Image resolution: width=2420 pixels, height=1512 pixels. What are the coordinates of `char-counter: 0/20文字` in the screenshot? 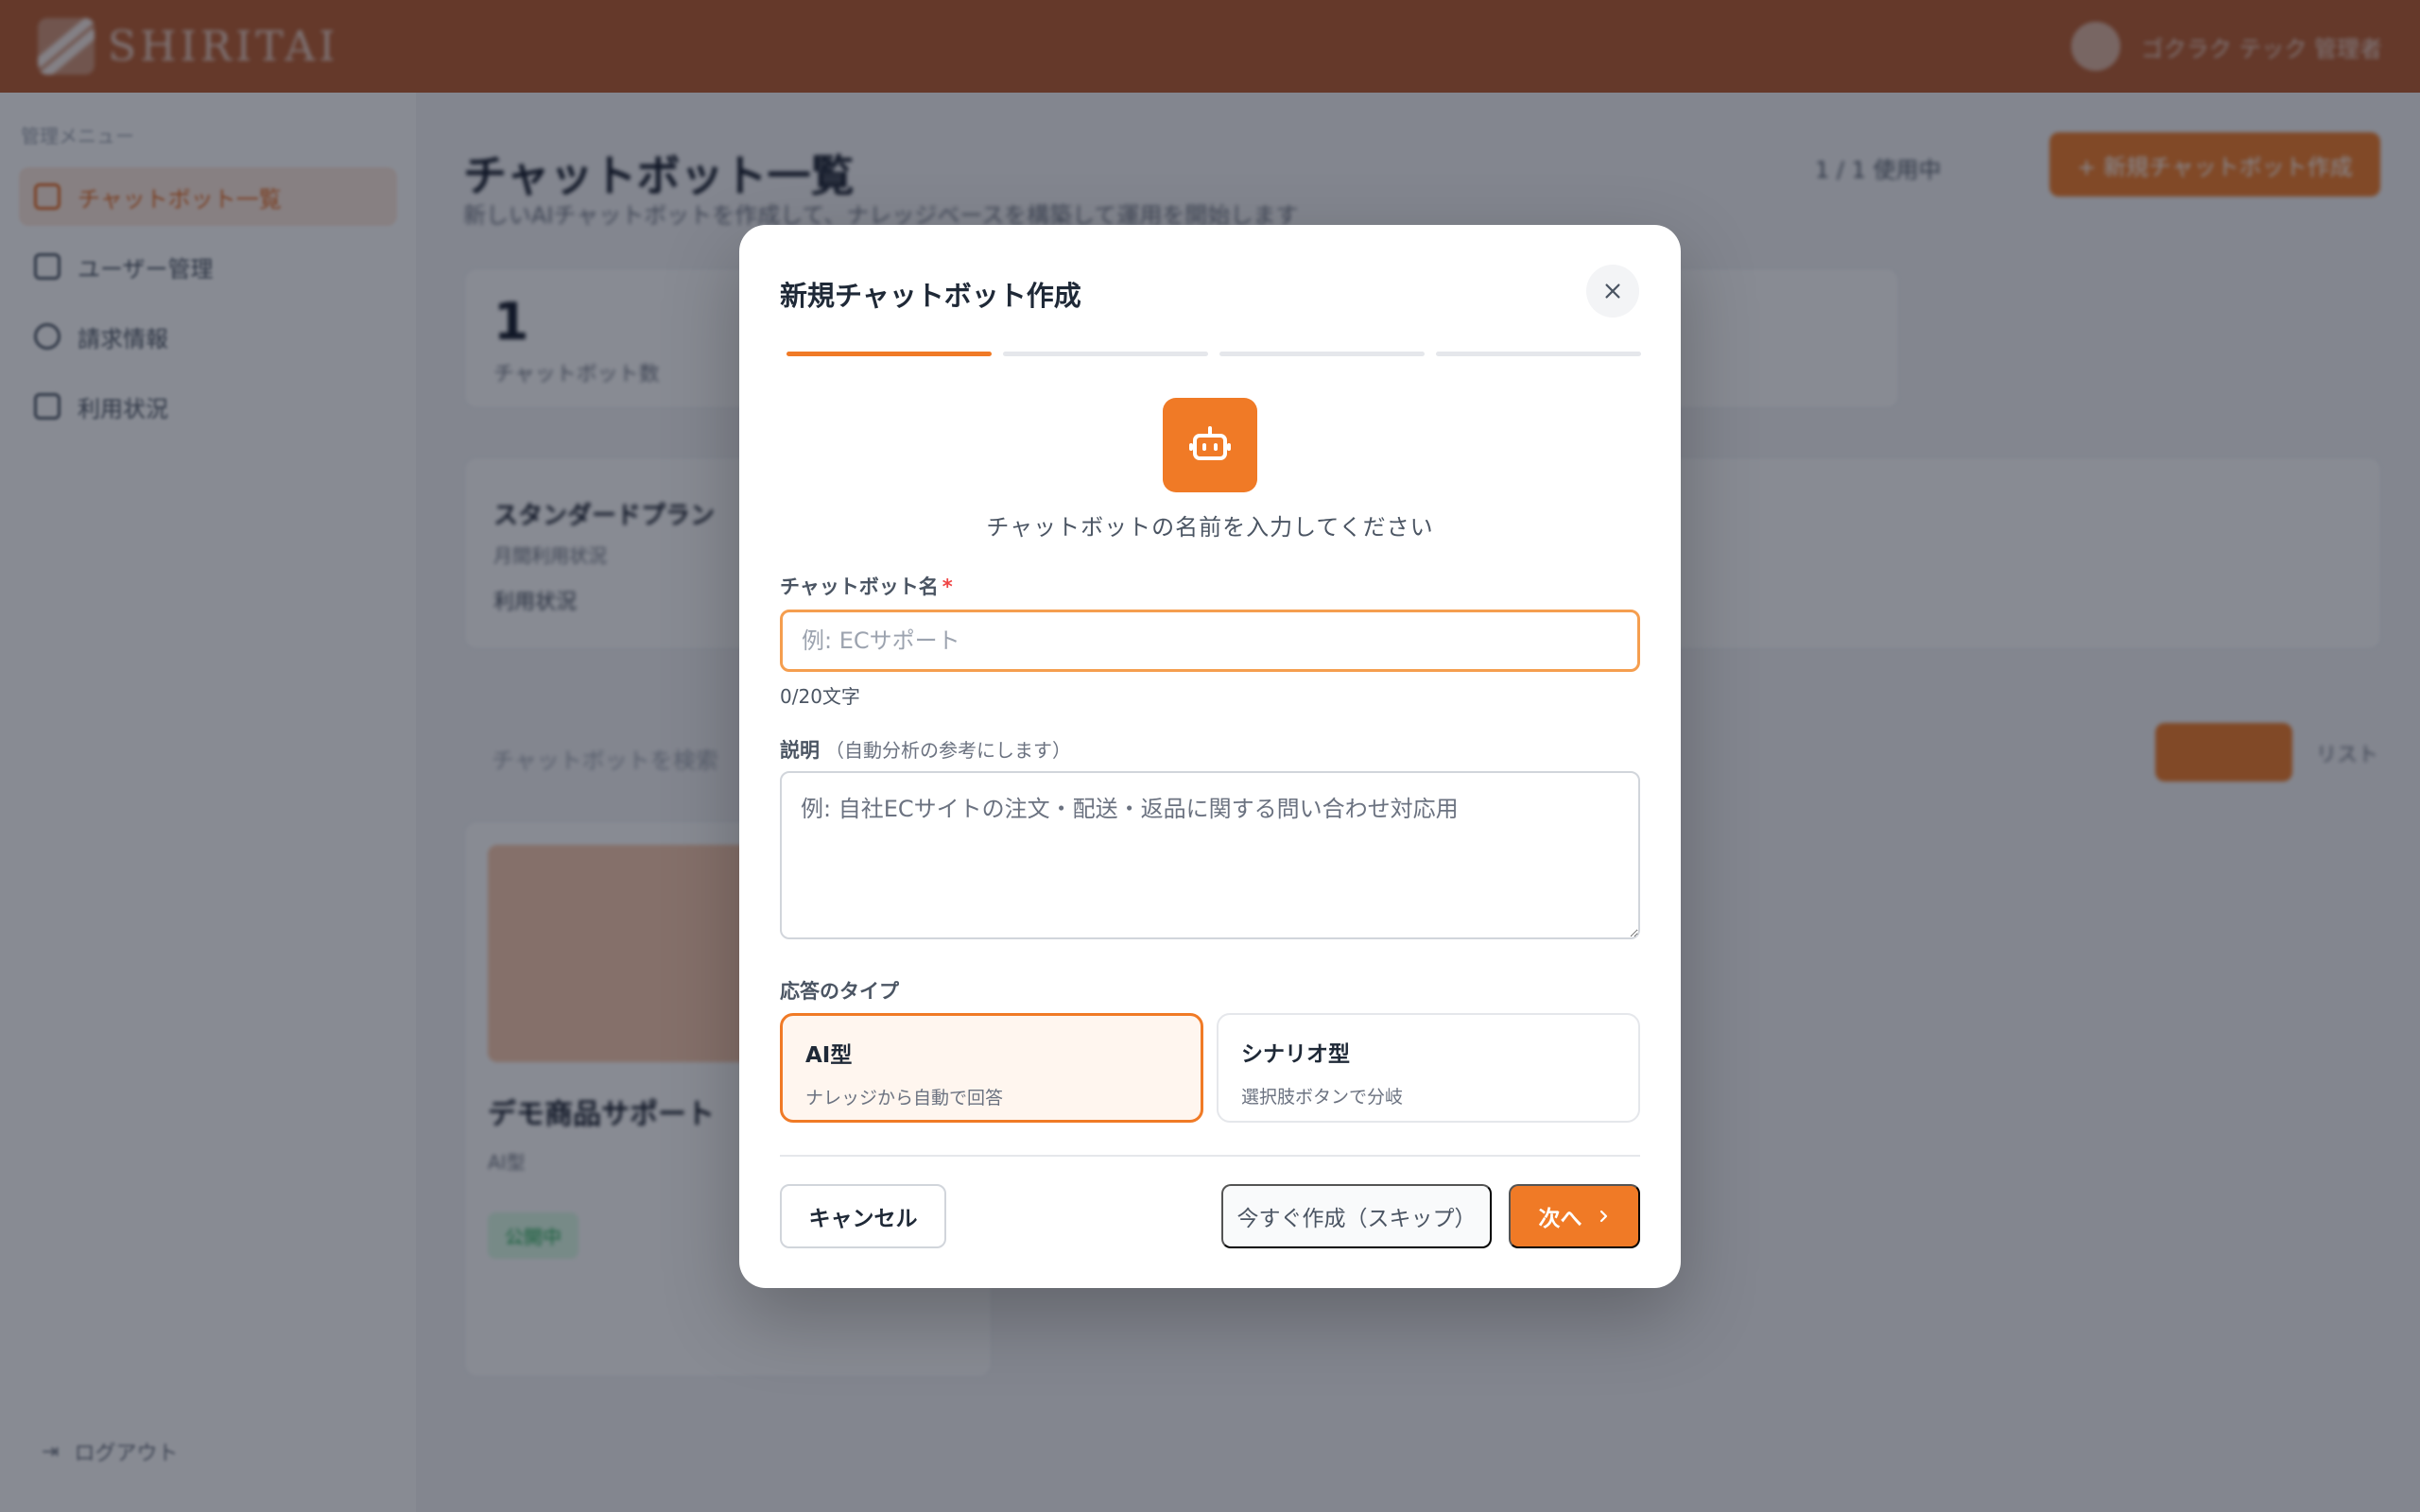 It's located at (820, 696).